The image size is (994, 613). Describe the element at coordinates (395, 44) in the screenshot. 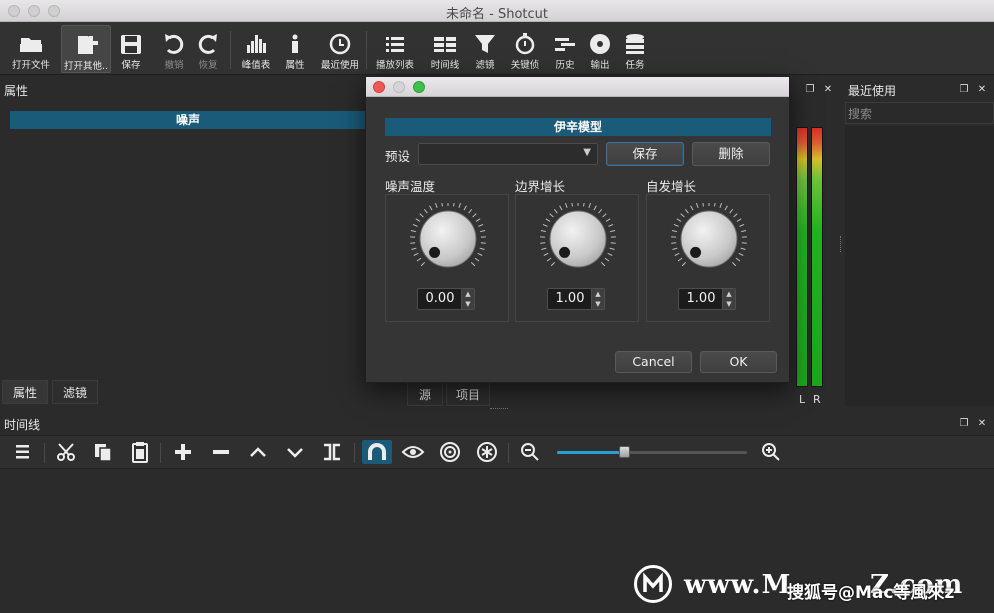

I see `playlist-icon` at that location.